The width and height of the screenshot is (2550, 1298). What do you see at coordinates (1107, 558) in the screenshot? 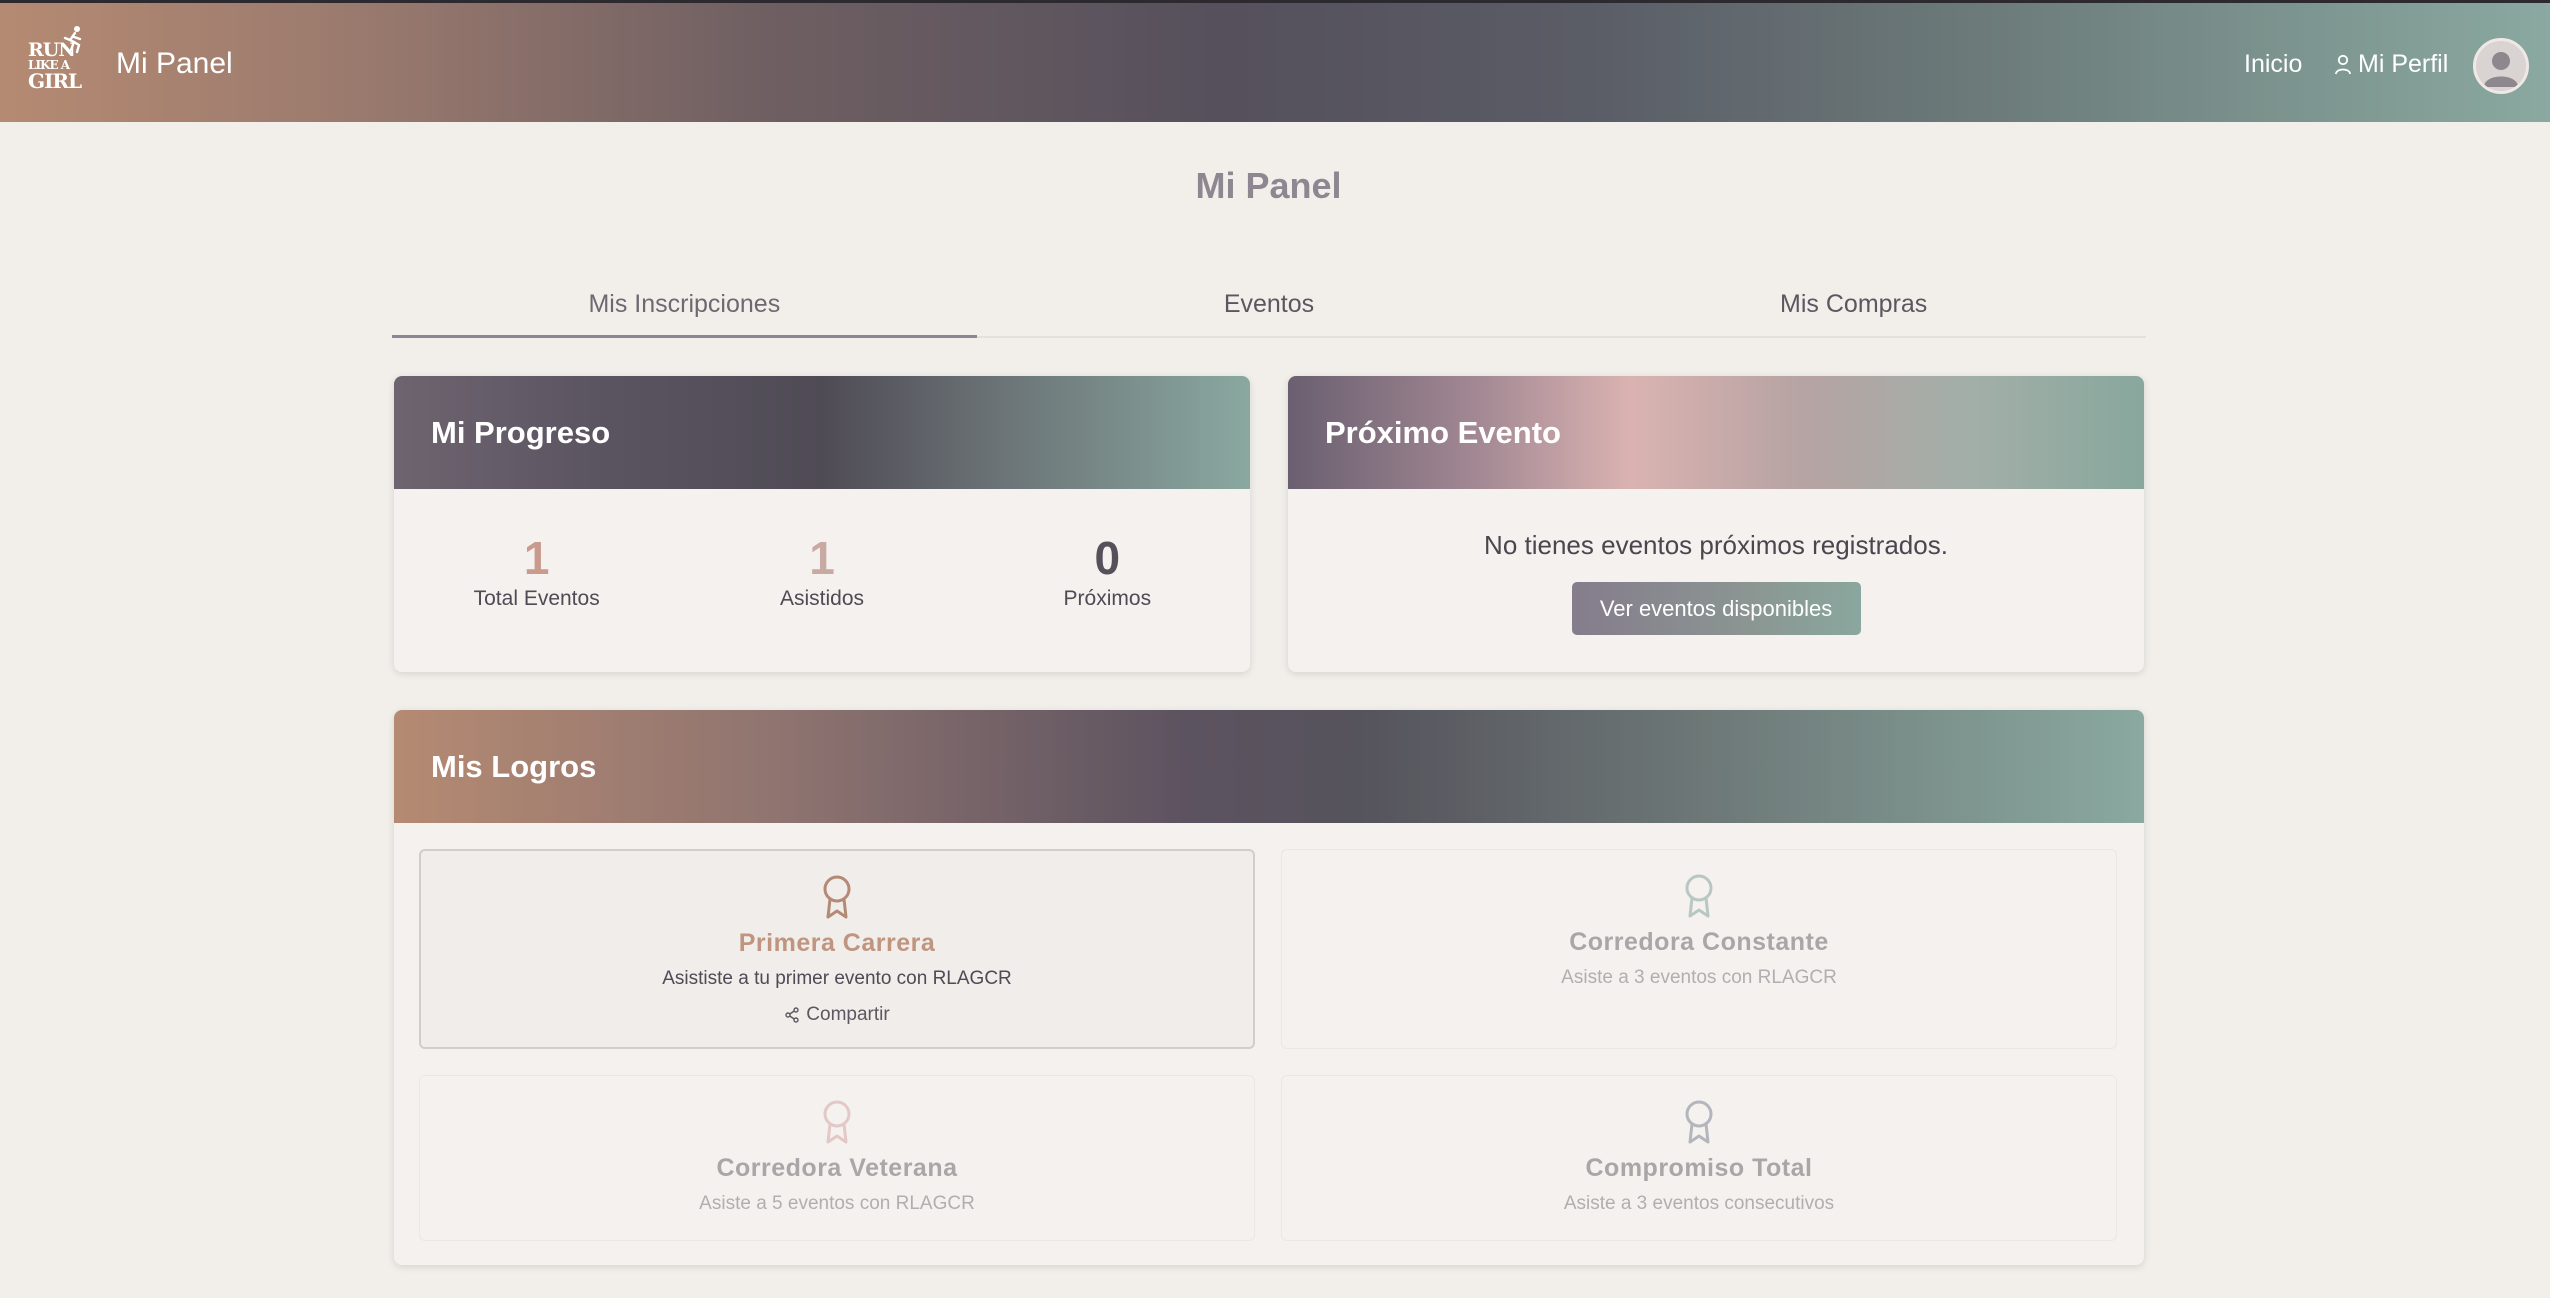
I see `stat-value: 0` at bounding box center [1107, 558].